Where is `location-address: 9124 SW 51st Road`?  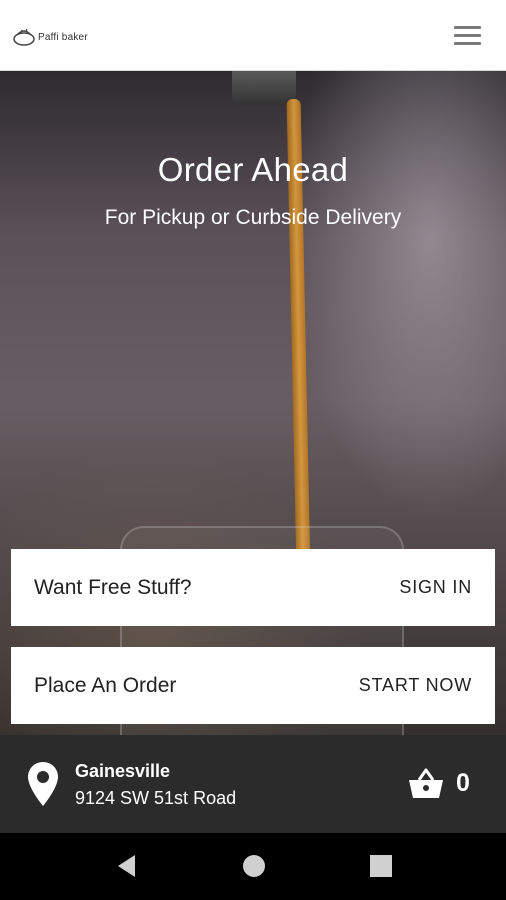
location-address: 9124 SW 51st Road is located at coordinates (156, 798).